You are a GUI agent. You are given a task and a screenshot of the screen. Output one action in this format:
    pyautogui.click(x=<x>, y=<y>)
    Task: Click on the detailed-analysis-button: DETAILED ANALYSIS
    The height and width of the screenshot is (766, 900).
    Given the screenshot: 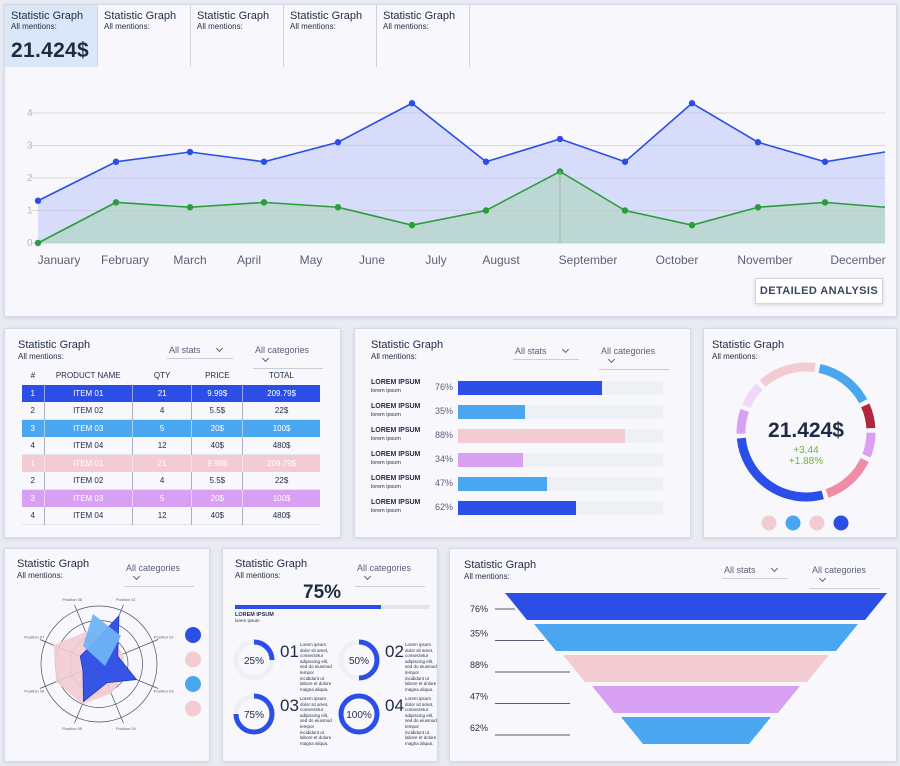 What is the action you would take?
    pyautogui.click(x=819, y=291)
    